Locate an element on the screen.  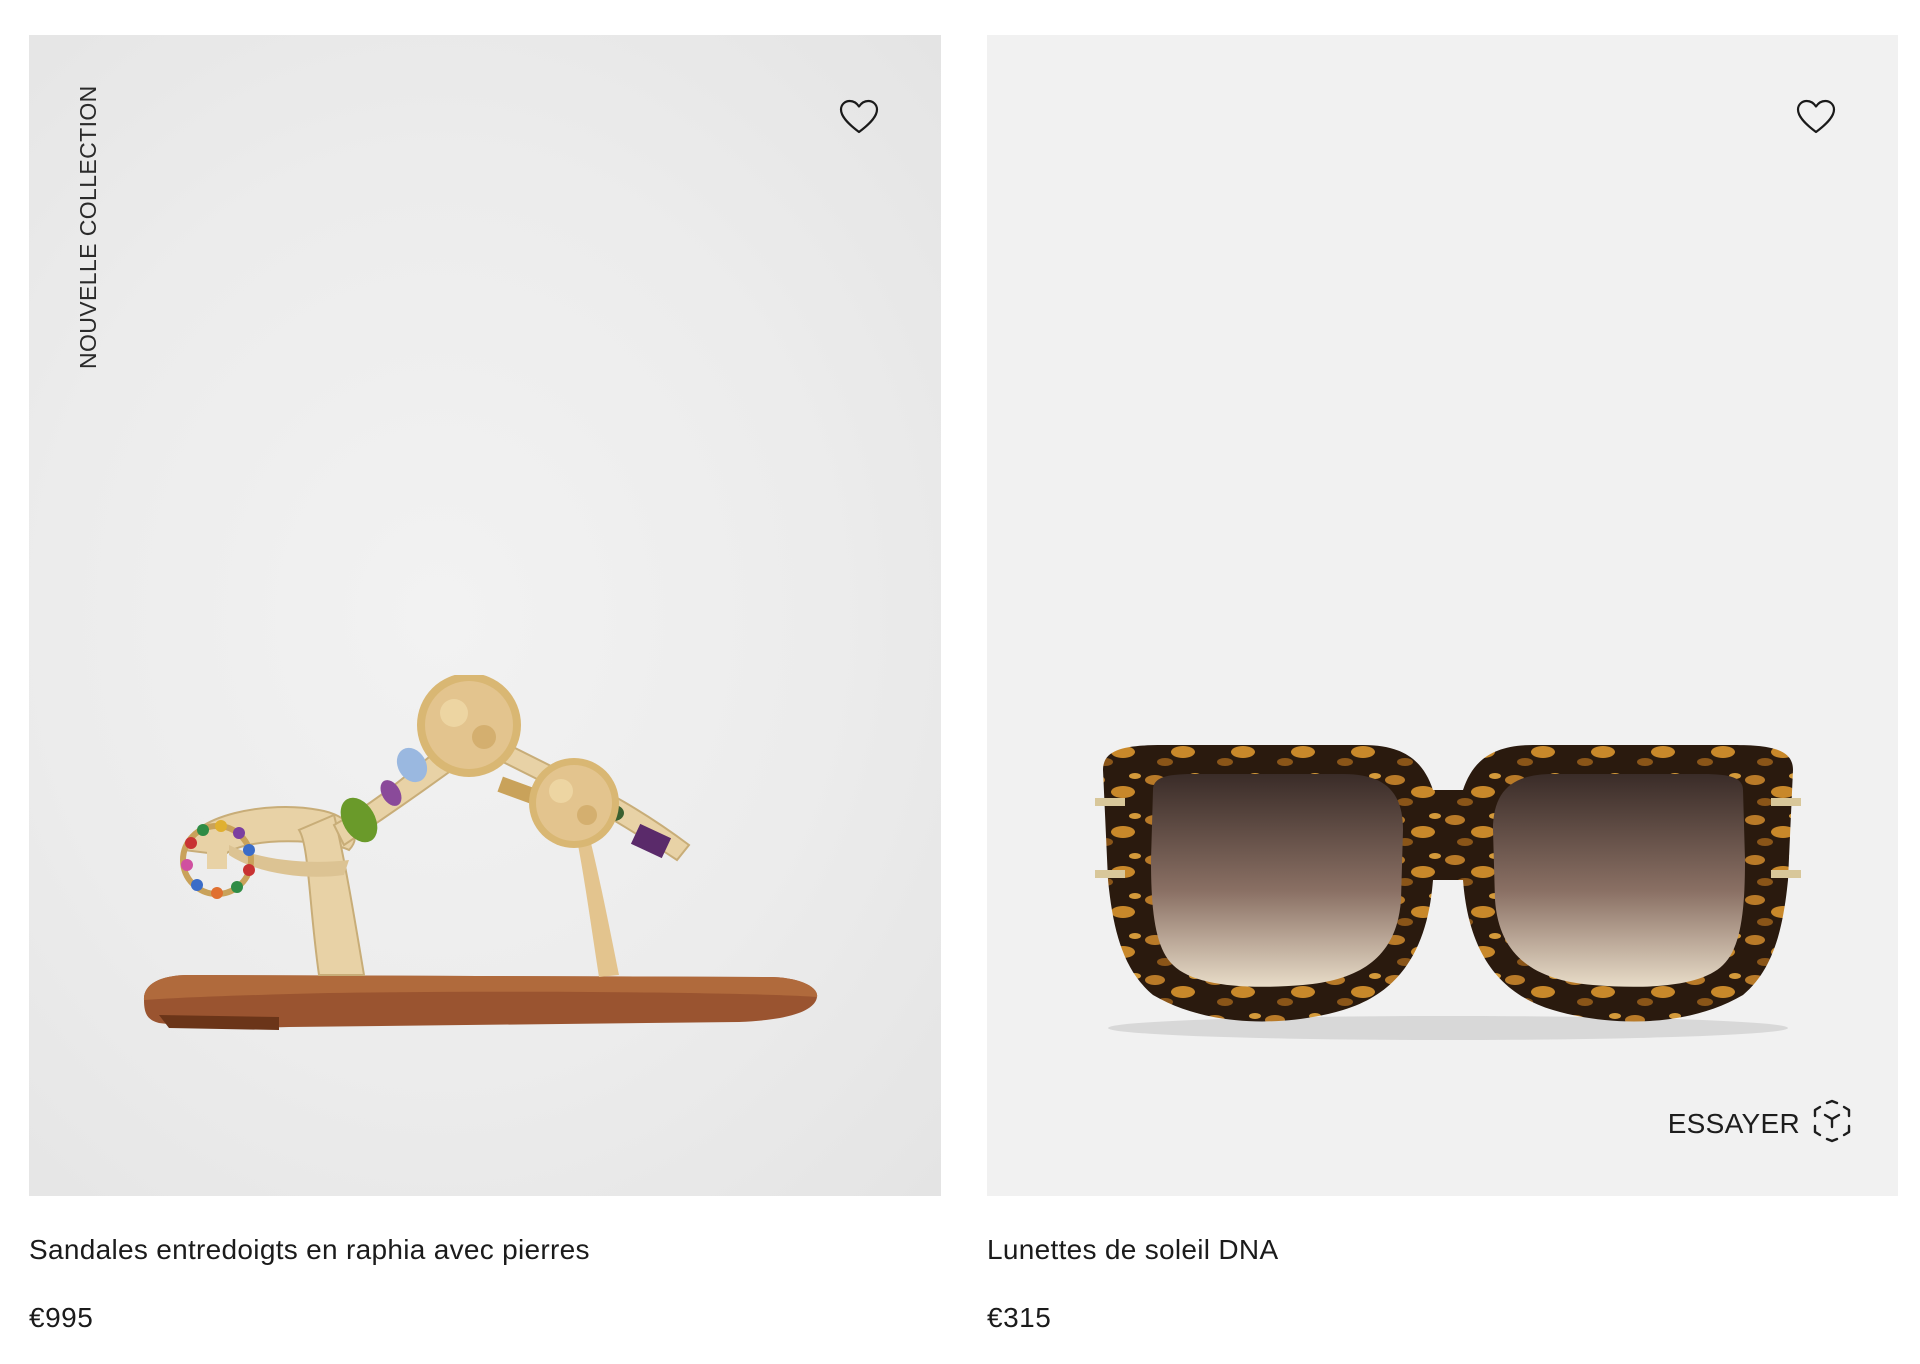
new-collection-badge: NOUVELLE COLLECTION is located at coordinates (88, 227).